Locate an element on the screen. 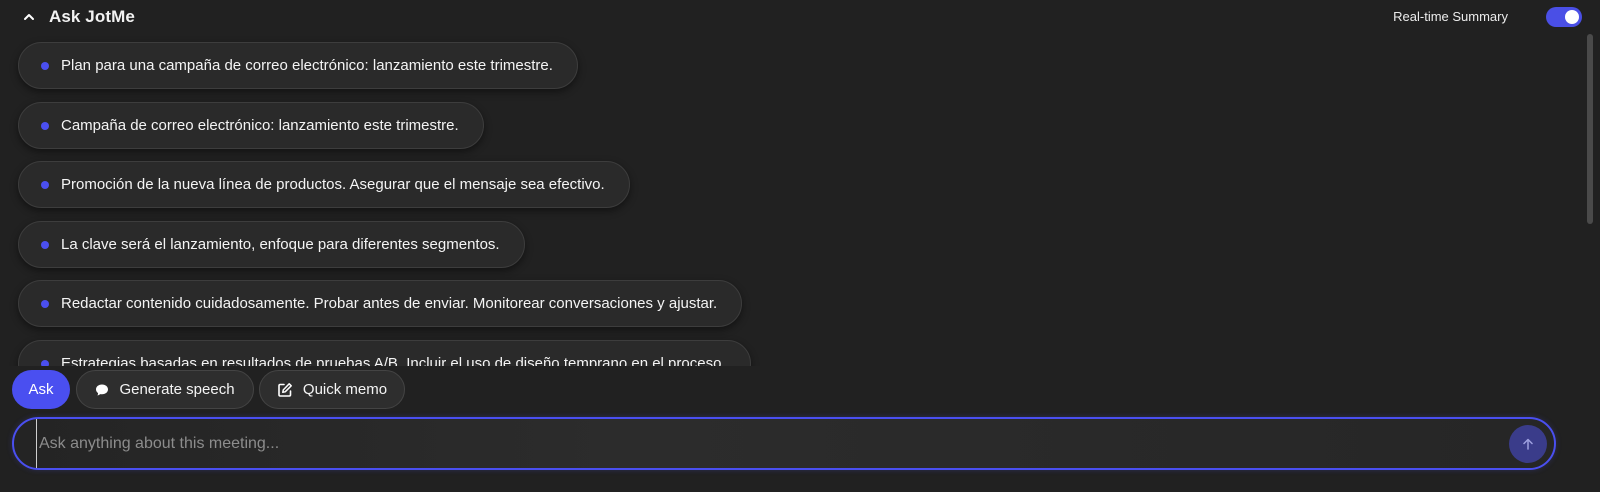 The height and width of the screenshot is (492, 1600). send-button is located at coordinates (1528, 444).